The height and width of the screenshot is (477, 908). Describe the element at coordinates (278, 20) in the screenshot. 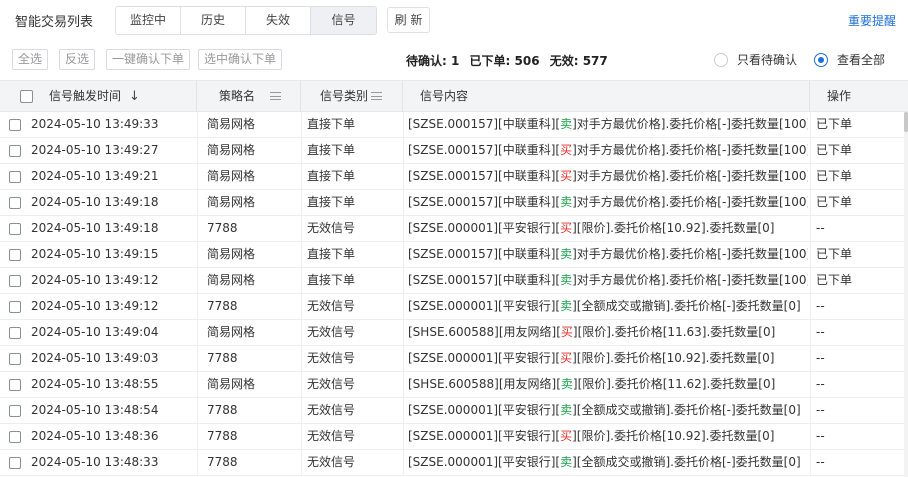

I see `tab-invalid: 失效` at that location.